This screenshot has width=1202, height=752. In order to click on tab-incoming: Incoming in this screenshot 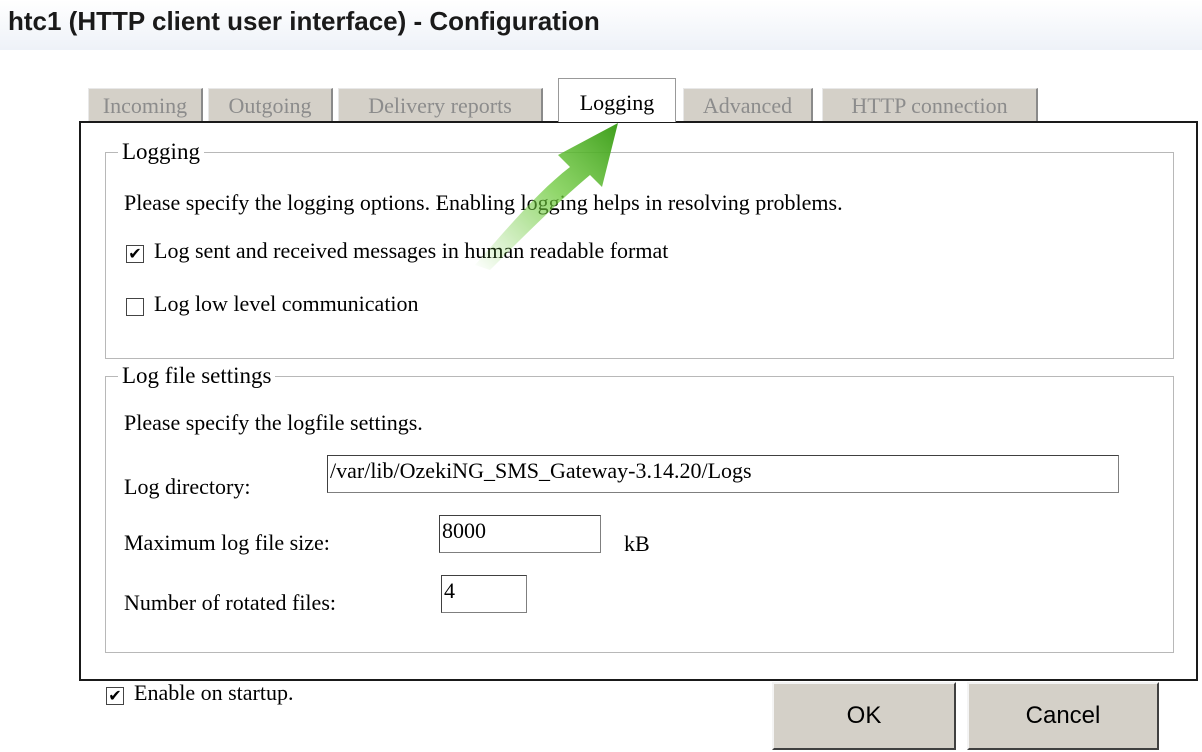, I will do `click(145, 104)`.